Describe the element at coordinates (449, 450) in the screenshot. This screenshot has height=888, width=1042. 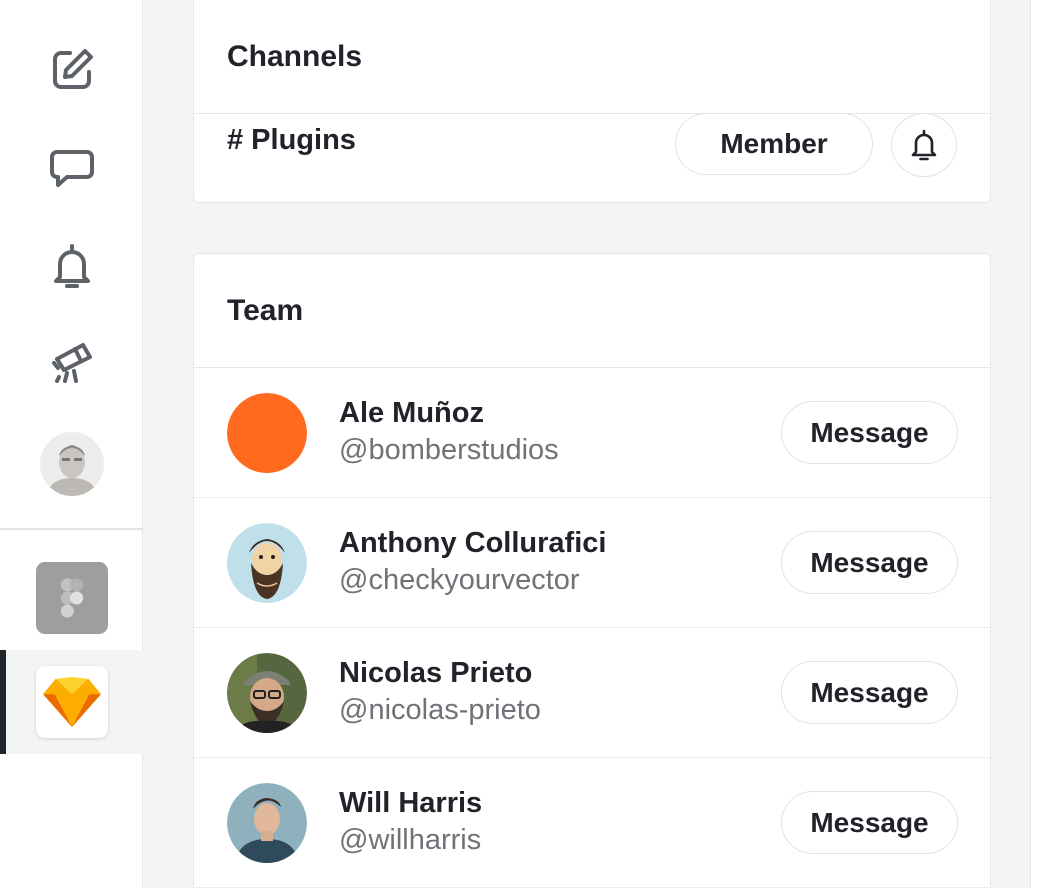
I see `member-handle: @bomberstudios` at that location.